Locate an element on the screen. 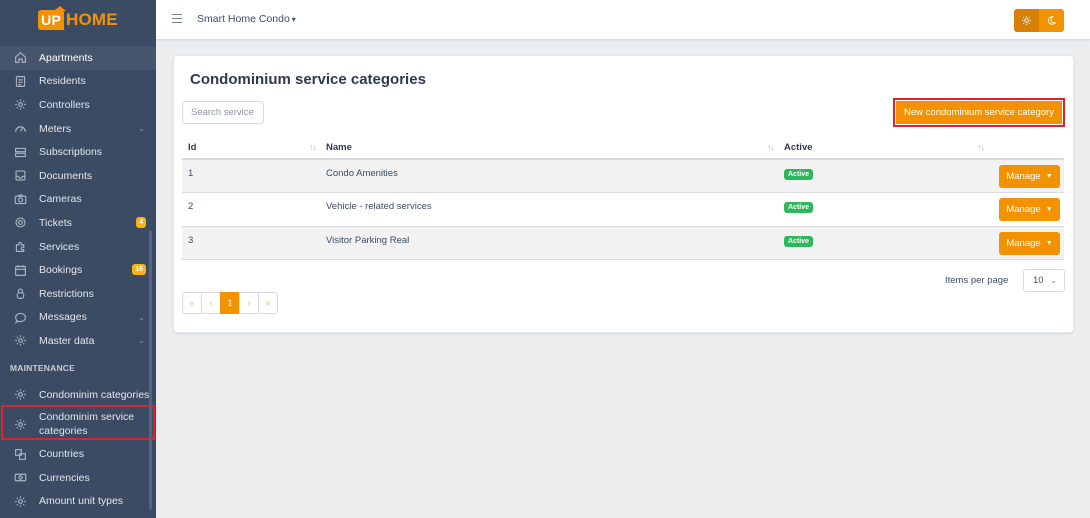 The image size is (1090, 518). sidebar-item-label: Documents is located at coordinates (66, 175).